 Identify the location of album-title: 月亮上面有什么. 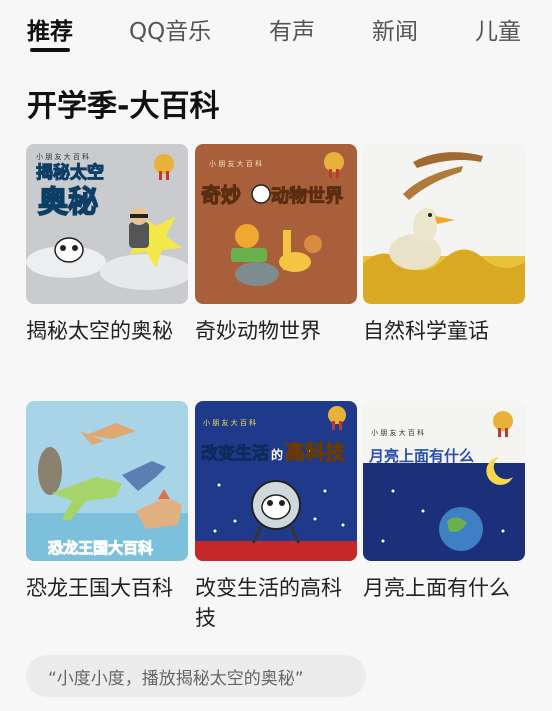
(436, 588).